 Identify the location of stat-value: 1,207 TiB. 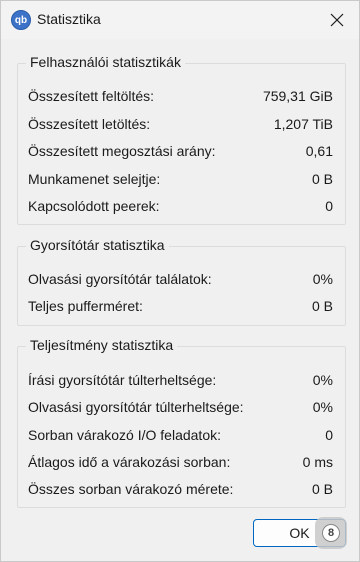
(303, 124).